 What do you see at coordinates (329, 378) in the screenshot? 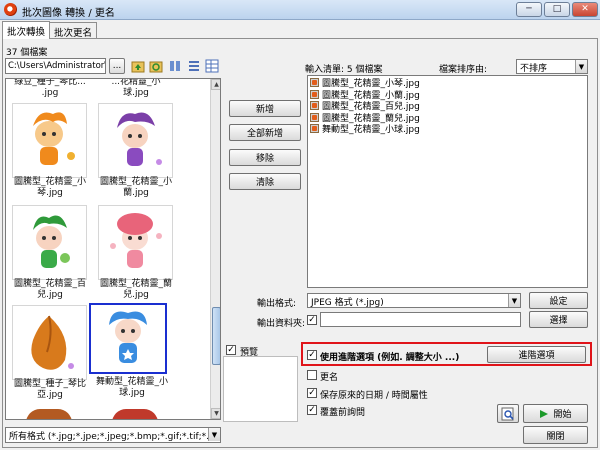
I see `rename-label: 更名` at bounding box center [329, 378].